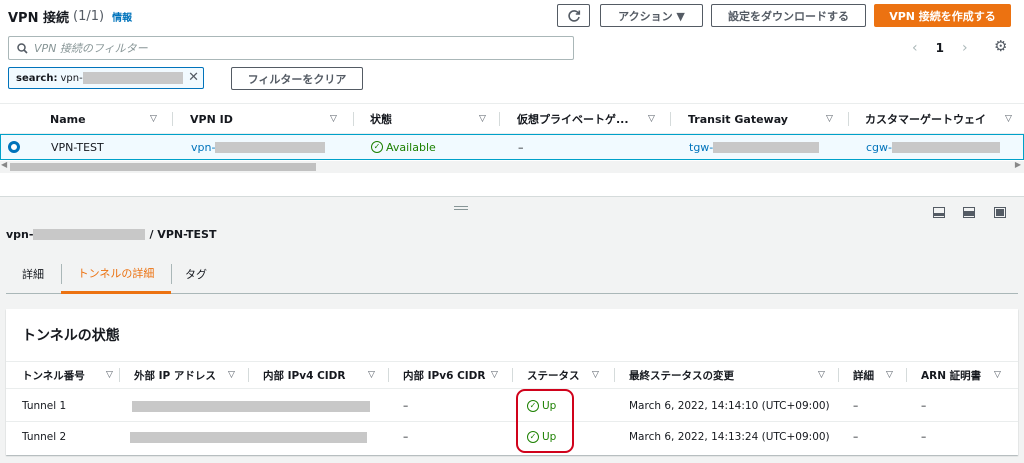 The image size is (1024, 463). I want to click on row-tgw: tgw-, so click(754, 147).